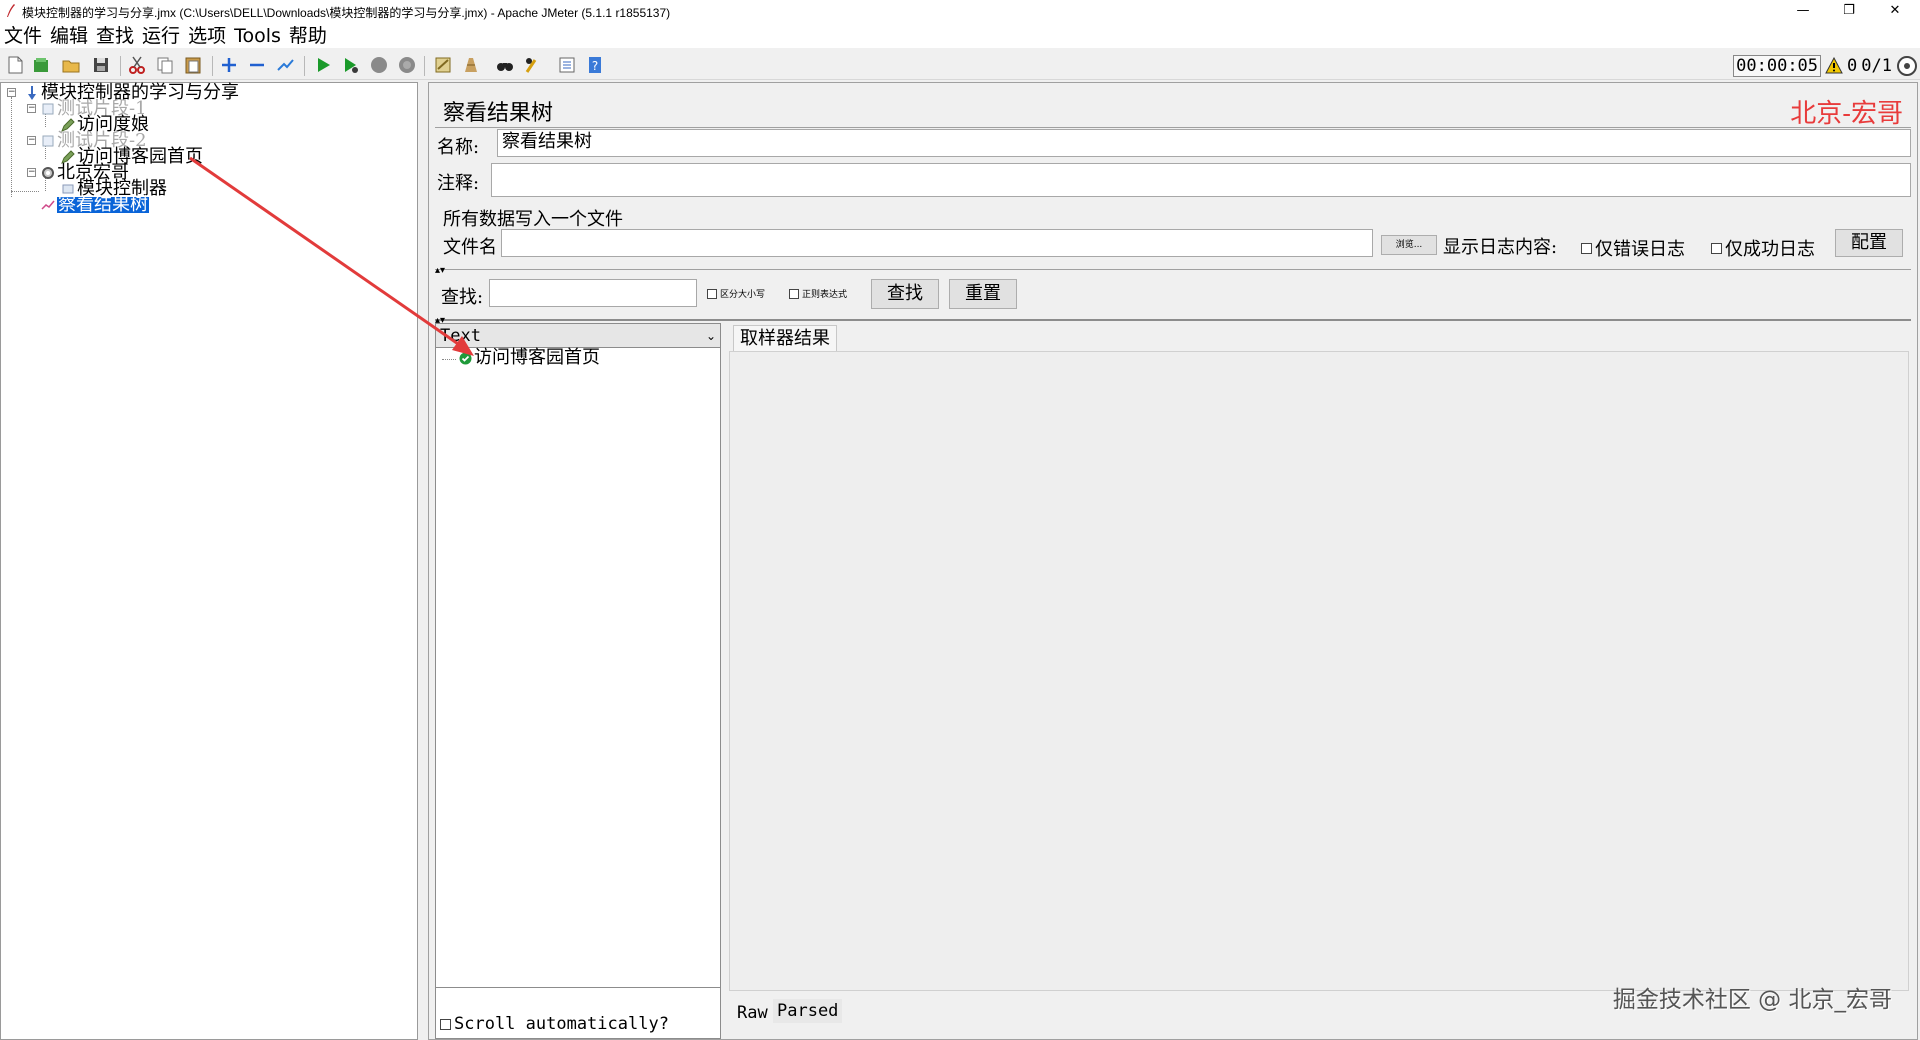 The image size is (1920, 1040). I want to click on cut-icon, so click(137, 65).